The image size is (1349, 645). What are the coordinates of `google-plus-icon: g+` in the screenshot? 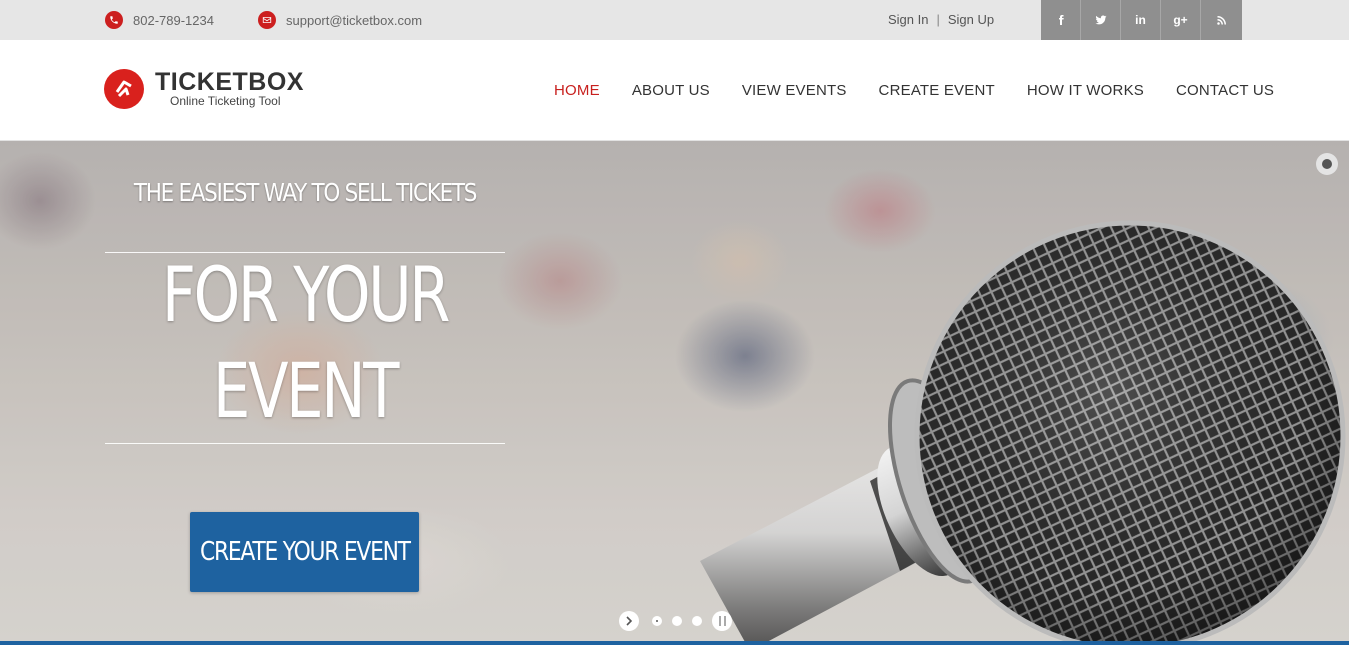 It's located at (1181, 20).